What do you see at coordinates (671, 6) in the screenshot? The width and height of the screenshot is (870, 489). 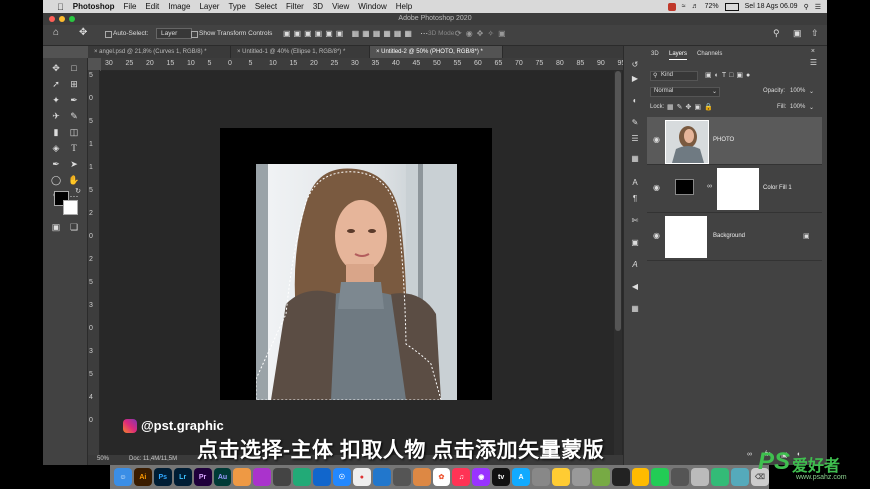 I see `record-icon` at bounding box center [671, 6].